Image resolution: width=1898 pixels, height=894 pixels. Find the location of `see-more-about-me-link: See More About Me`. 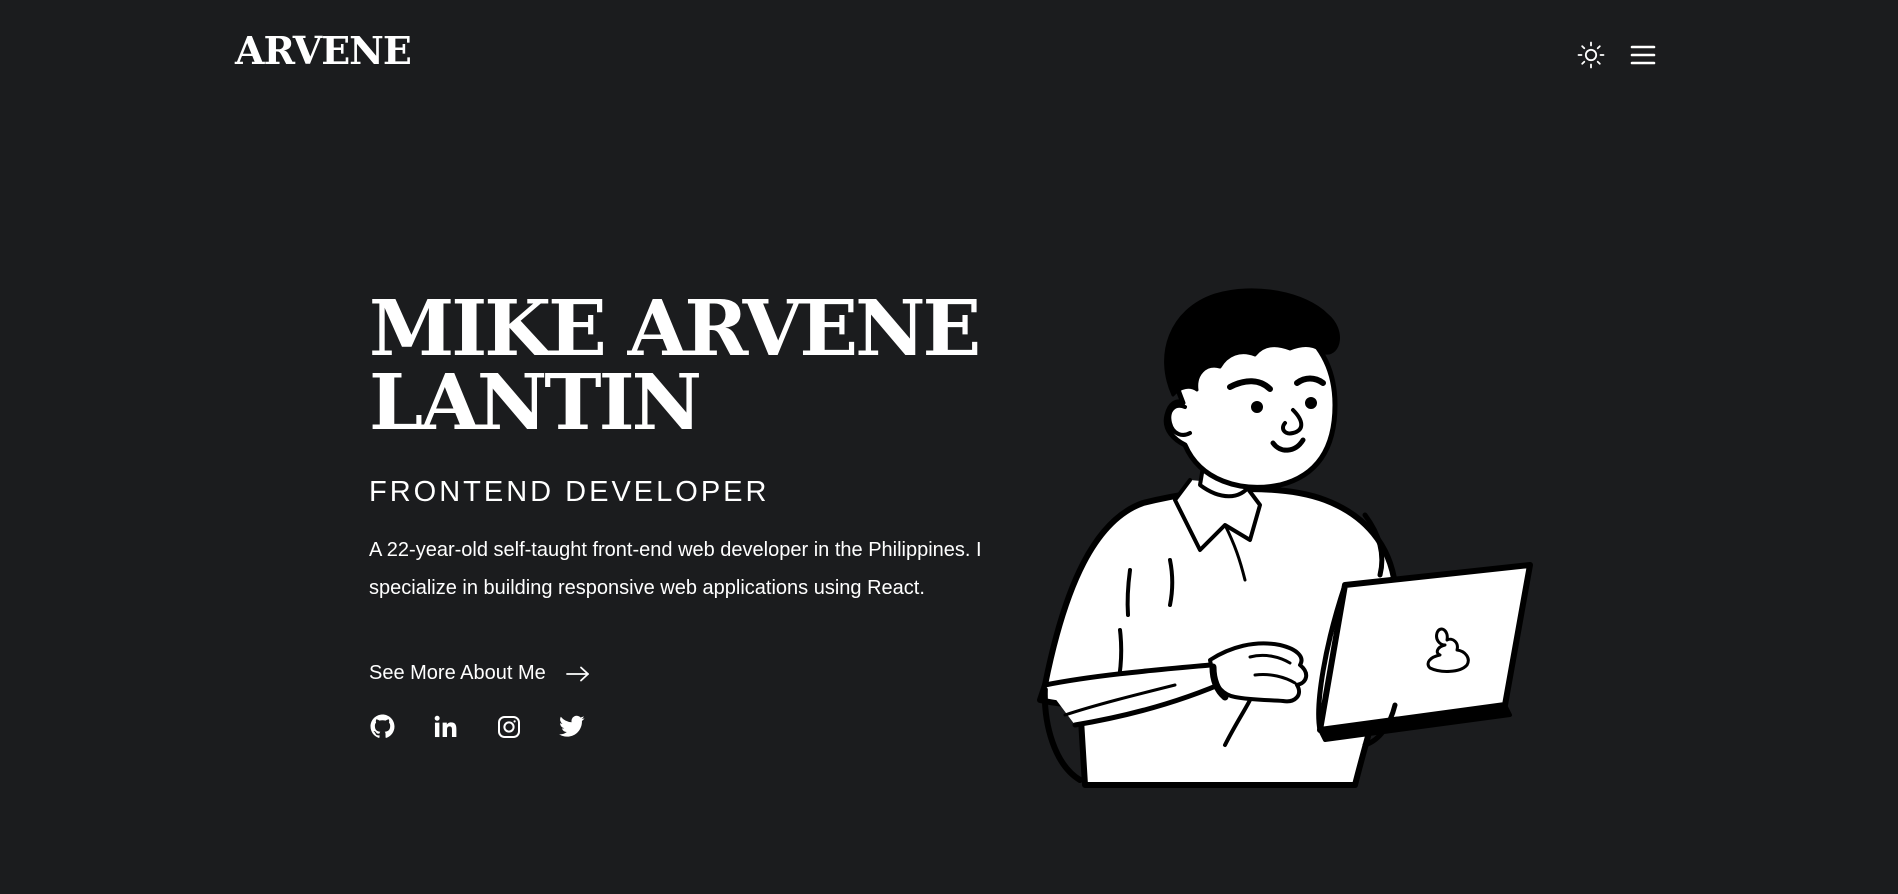

see-more-about-me-link: See More About Me is located at coordinates (479, 673).